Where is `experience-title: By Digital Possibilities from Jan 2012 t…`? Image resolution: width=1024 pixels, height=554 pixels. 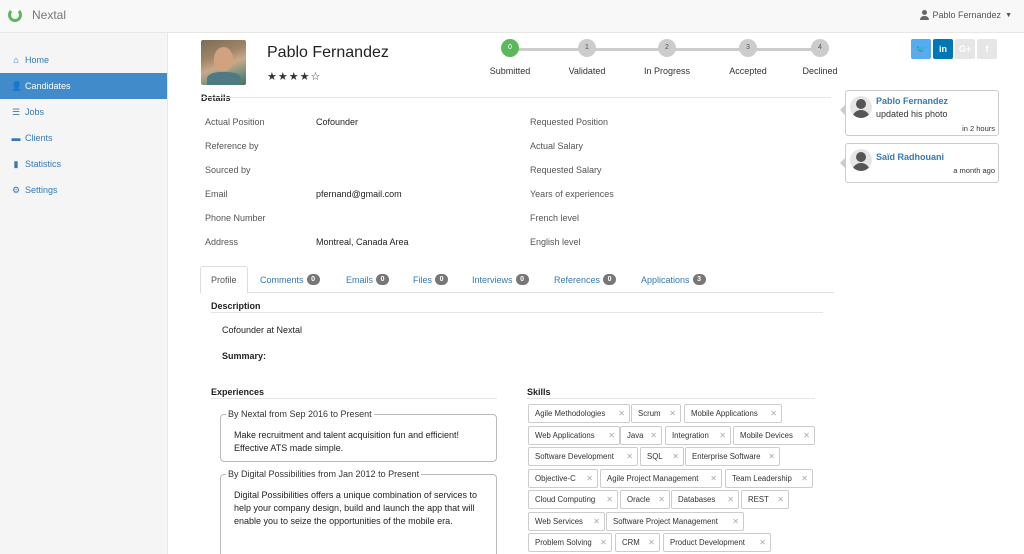 experience-title: By Digital Possibilities from Jan 2012 t… is located at coordinates (324, 474).